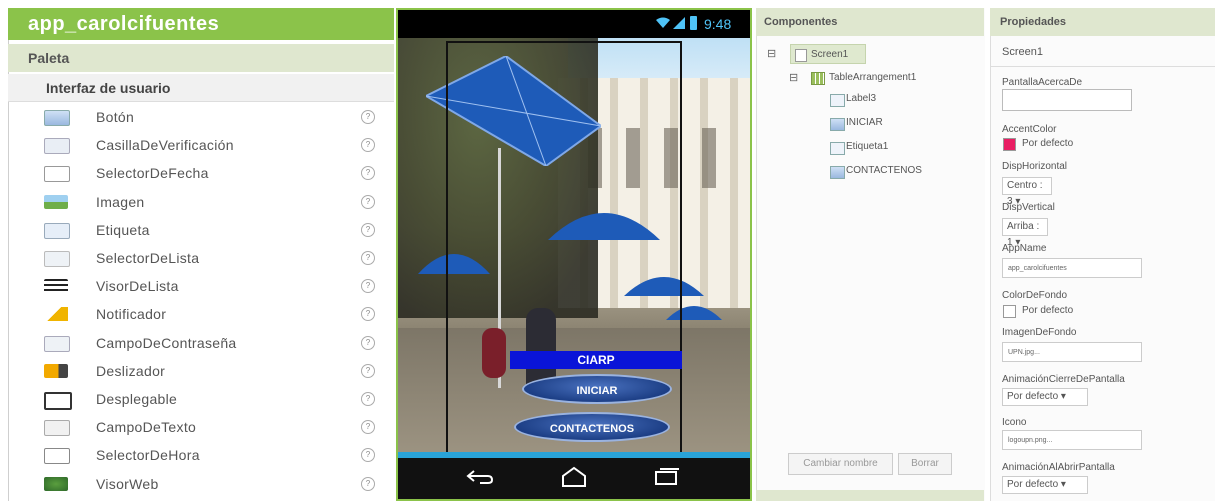  I want to click on palette-item: Deslizador?, so click(201, 371).